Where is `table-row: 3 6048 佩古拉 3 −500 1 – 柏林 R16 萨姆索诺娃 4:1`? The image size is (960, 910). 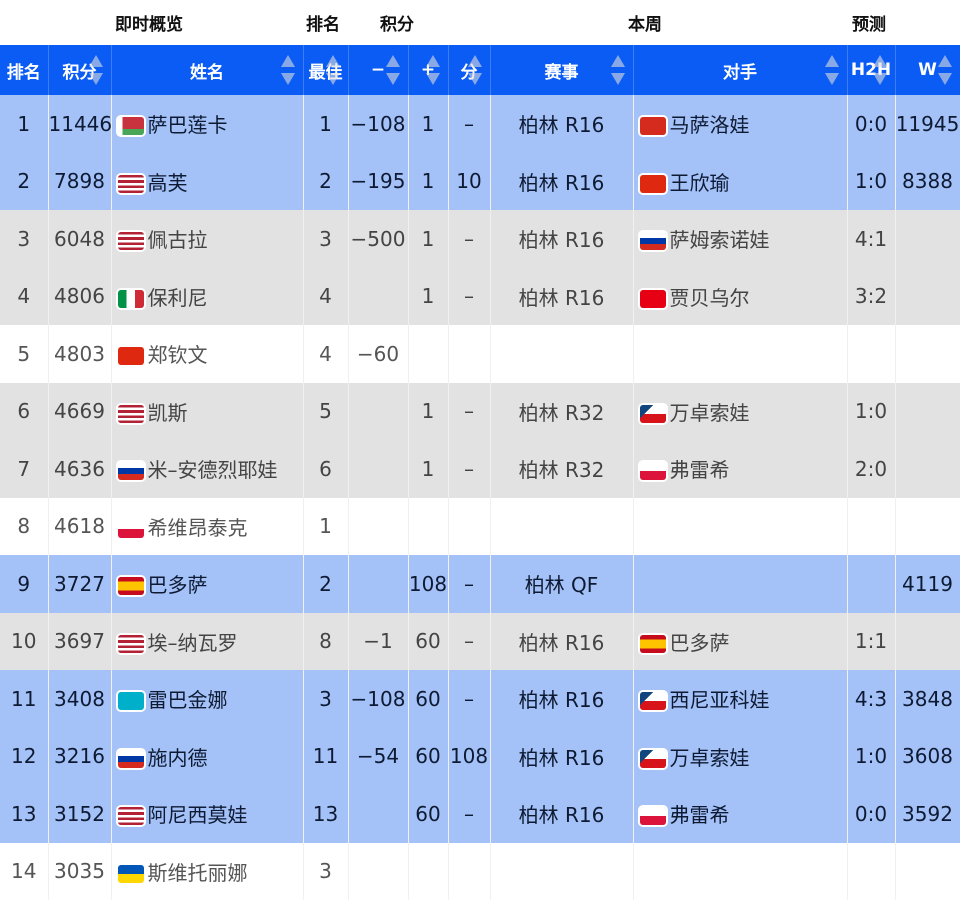 table-row: 3 6048 佩古拉 3 −500 1 – 柏林 R16 萨姆索诺娃 4:1 is located at coordinates (480, 239).